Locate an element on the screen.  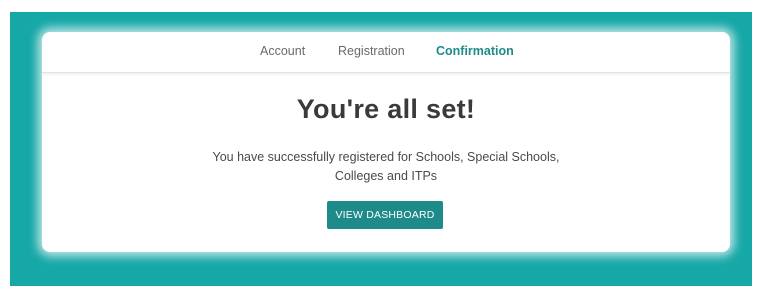
step-account: Account is located at coordinates (282, 51).